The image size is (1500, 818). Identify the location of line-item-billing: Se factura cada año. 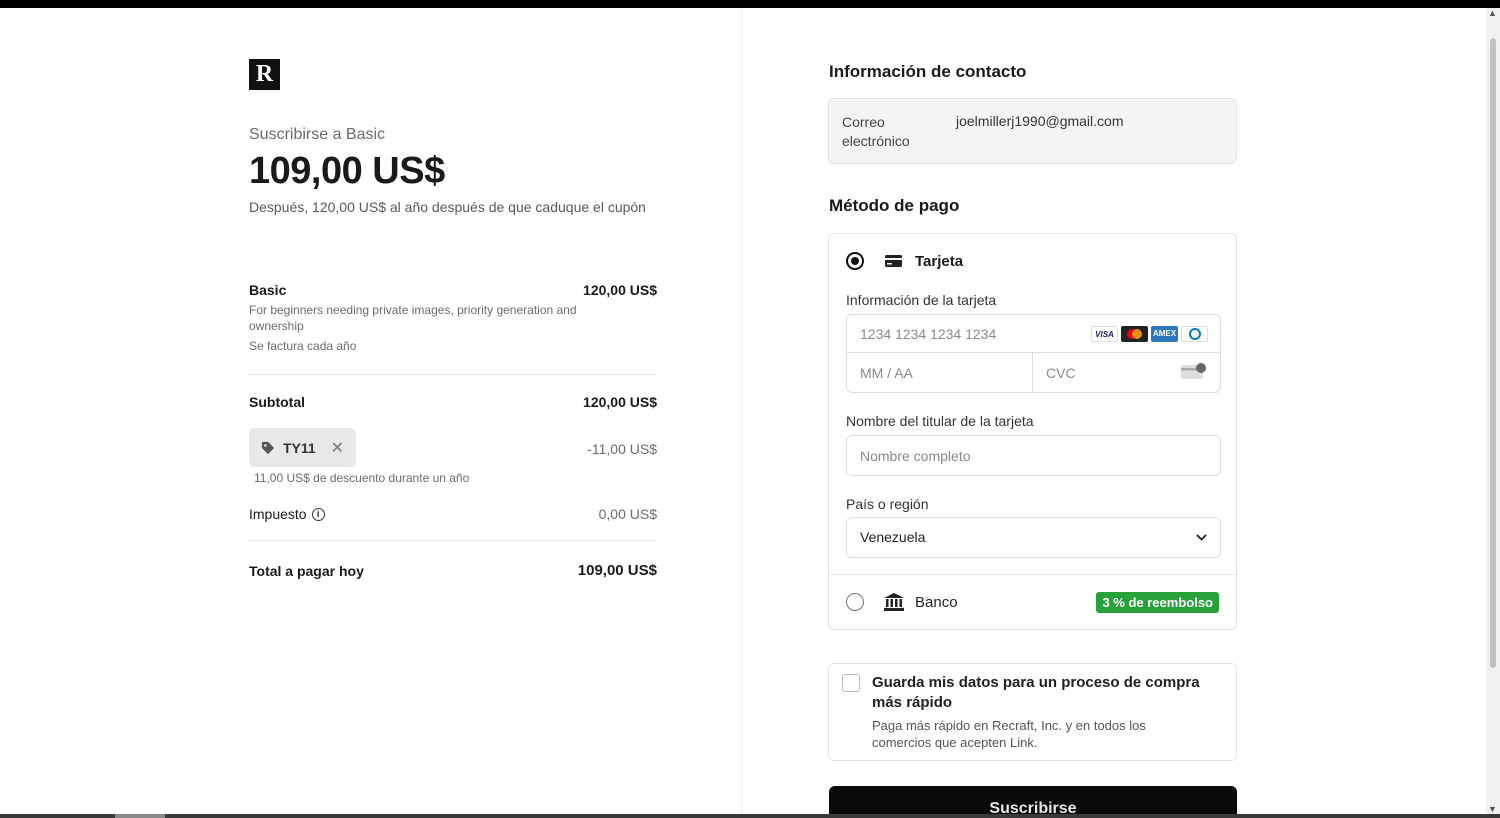
(303, 346).